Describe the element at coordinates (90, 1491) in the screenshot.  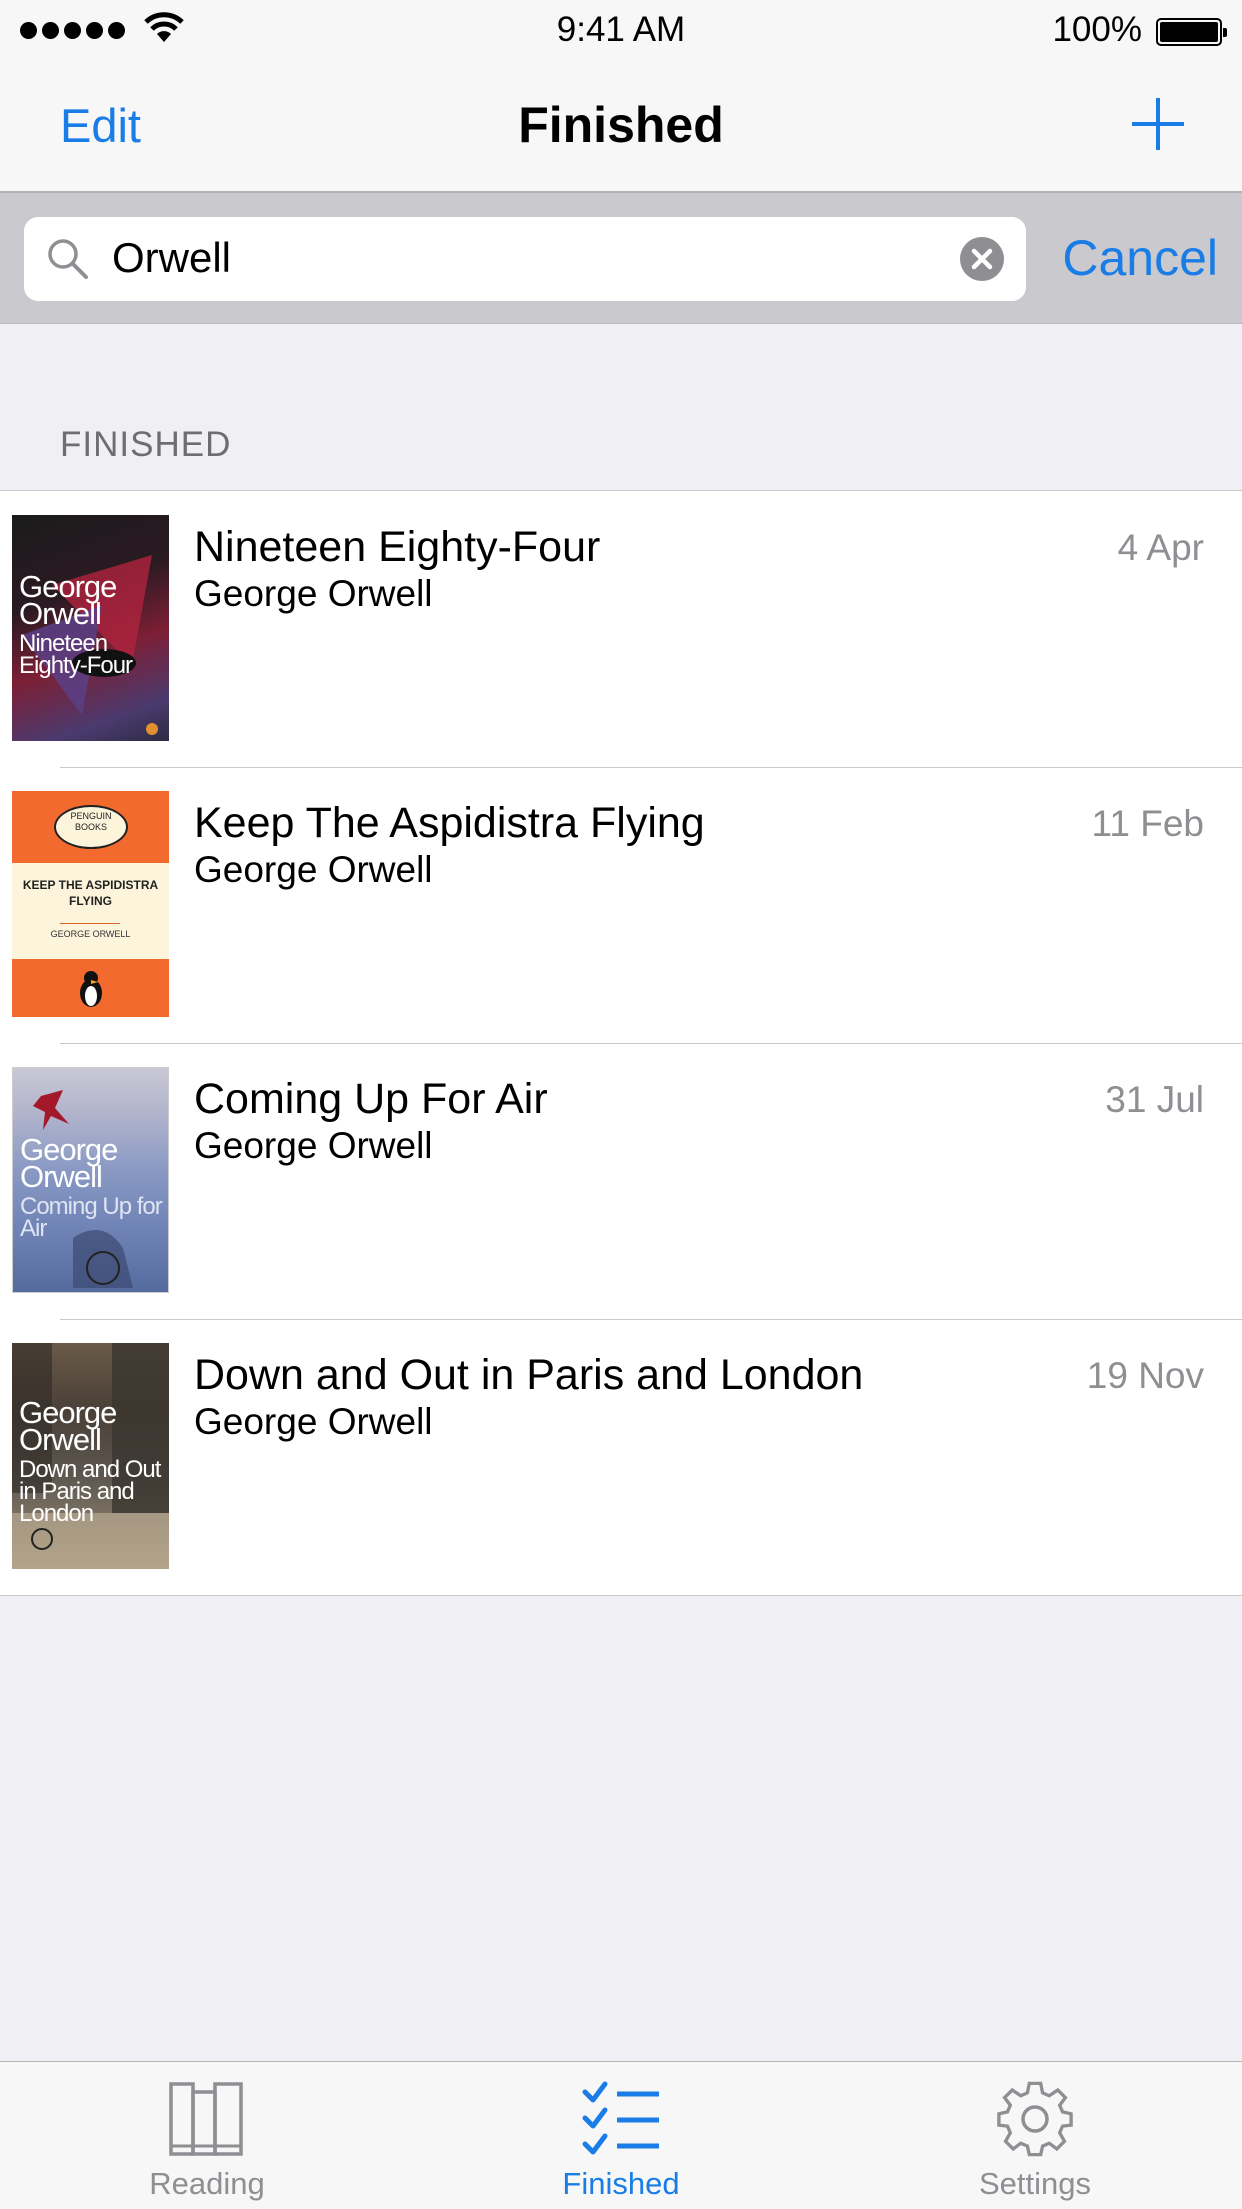
I see `cover-title: Down and Out in Paris and London` at that location.